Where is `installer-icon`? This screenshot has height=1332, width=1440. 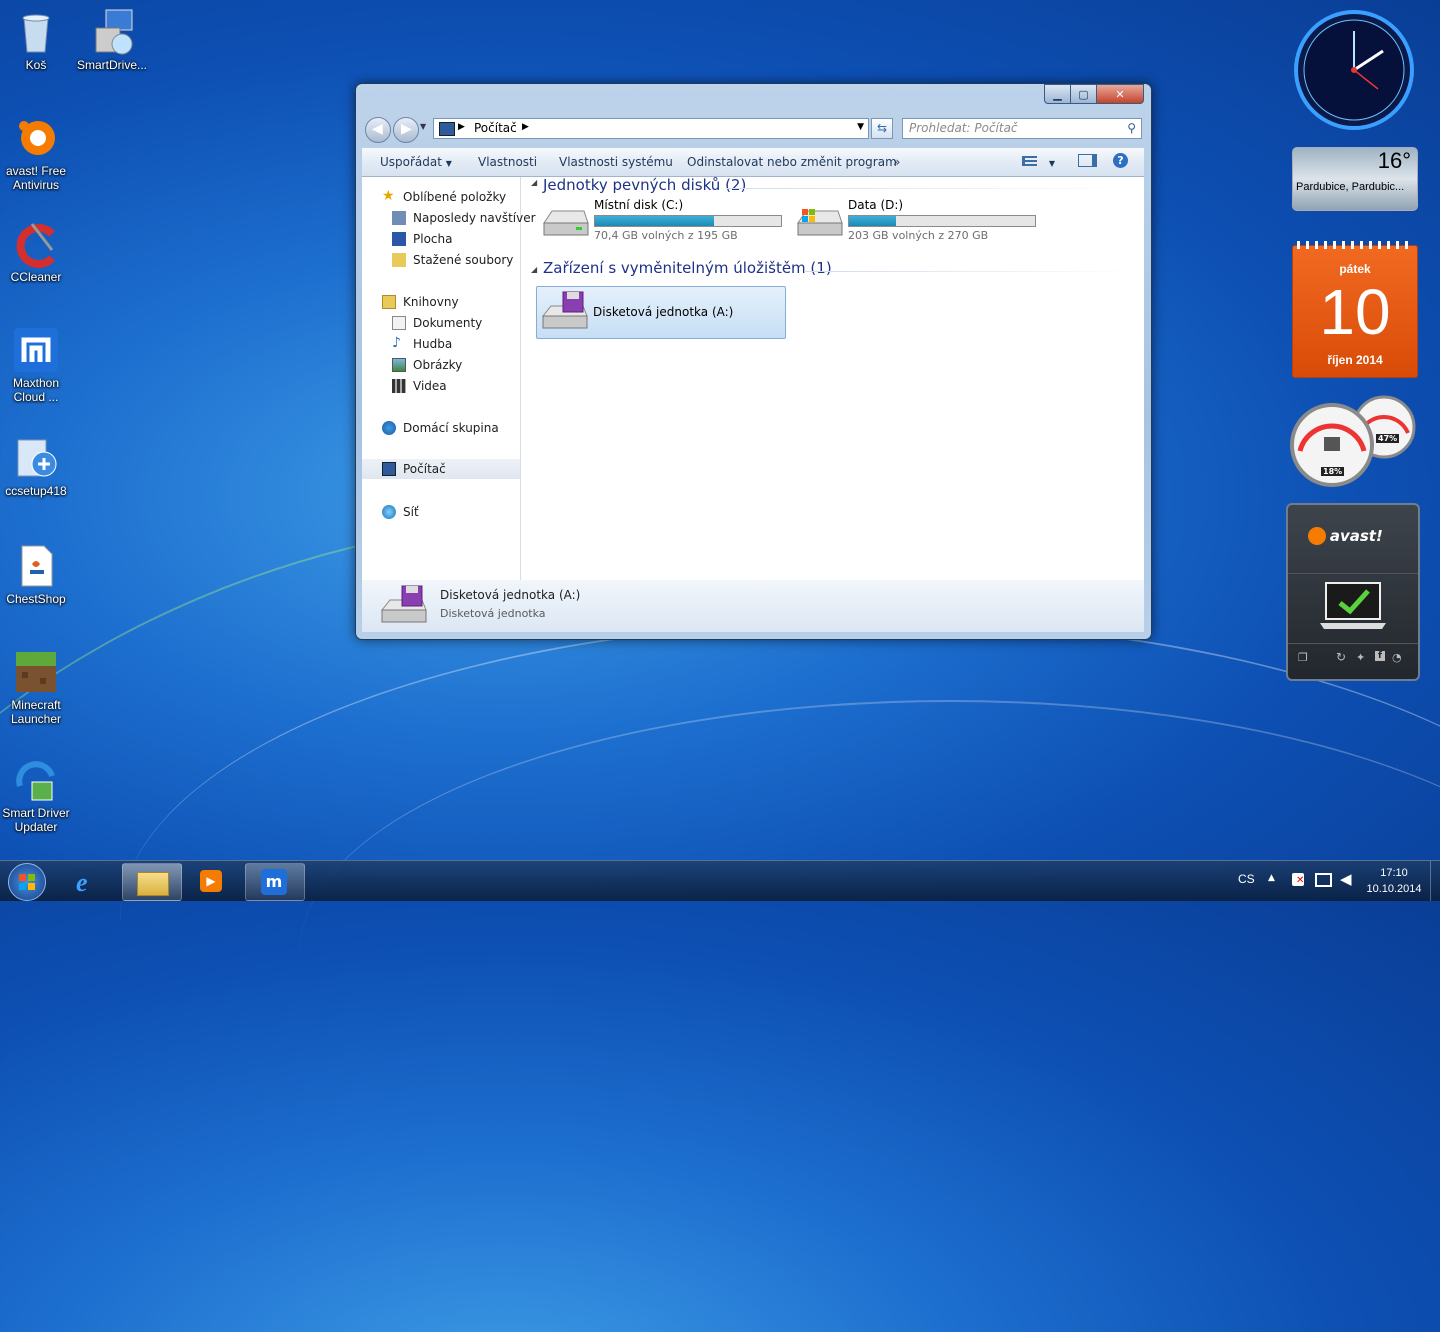
installer-icon is located at coordinates (112, 32).